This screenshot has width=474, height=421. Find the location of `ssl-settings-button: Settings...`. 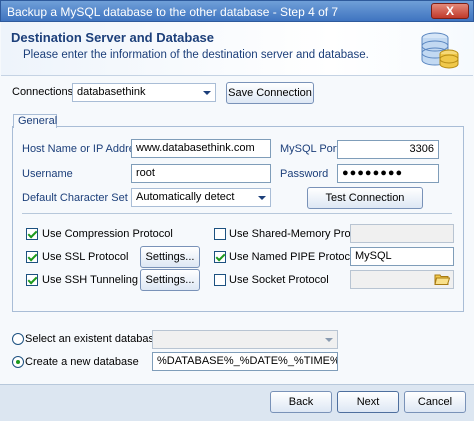

ssl-settings-button: Settings... is located at coordinates (170, 257).